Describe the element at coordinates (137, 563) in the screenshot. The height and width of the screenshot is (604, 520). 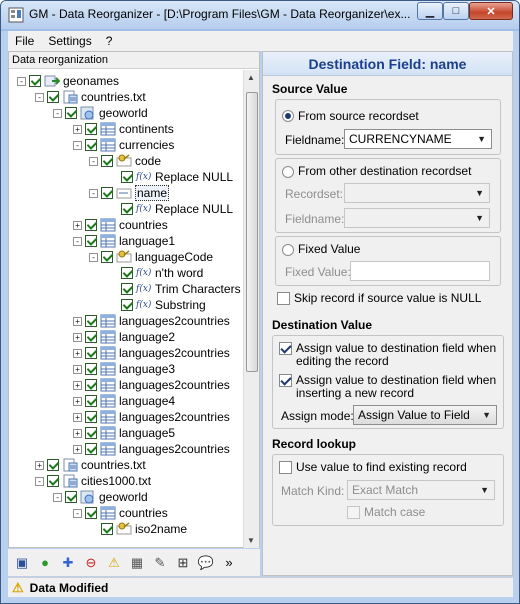
I see `grid-button: ▦` at that location.